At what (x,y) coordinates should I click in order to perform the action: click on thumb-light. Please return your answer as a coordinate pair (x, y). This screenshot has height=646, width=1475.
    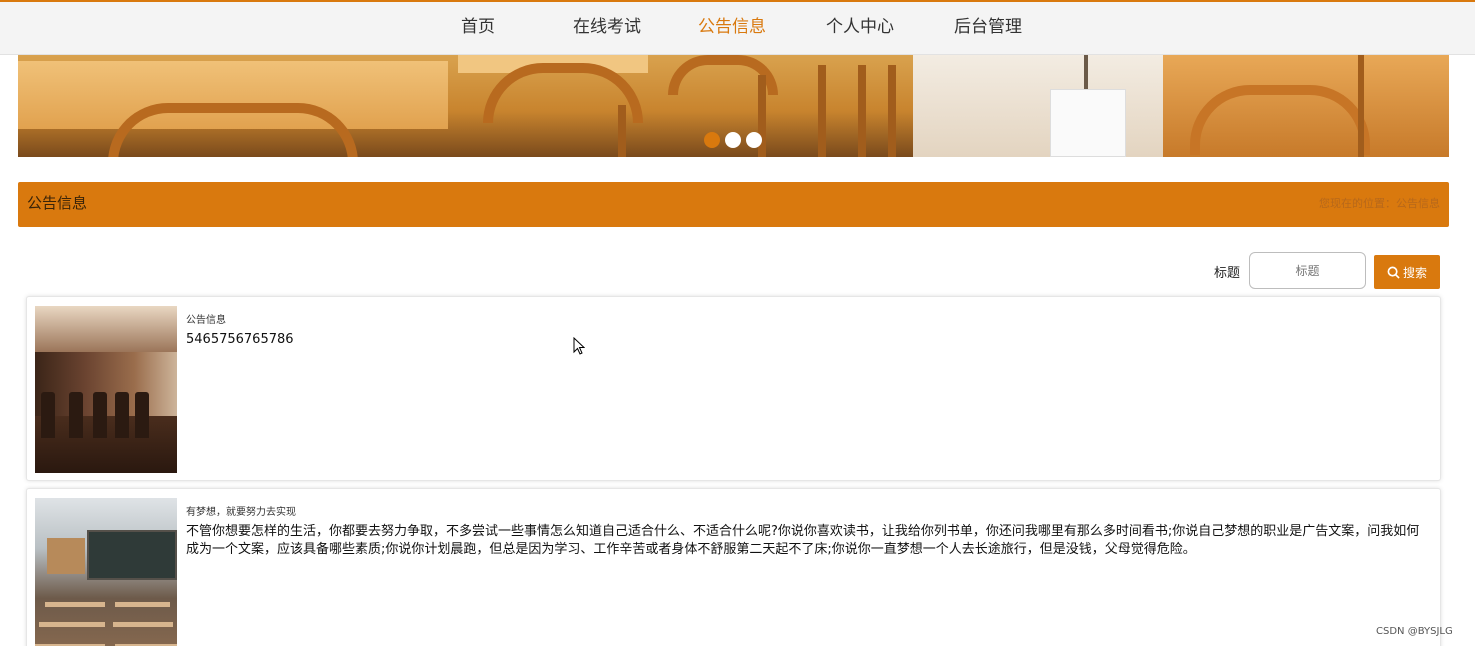
    Looking at the image, I should click on (106, 329).